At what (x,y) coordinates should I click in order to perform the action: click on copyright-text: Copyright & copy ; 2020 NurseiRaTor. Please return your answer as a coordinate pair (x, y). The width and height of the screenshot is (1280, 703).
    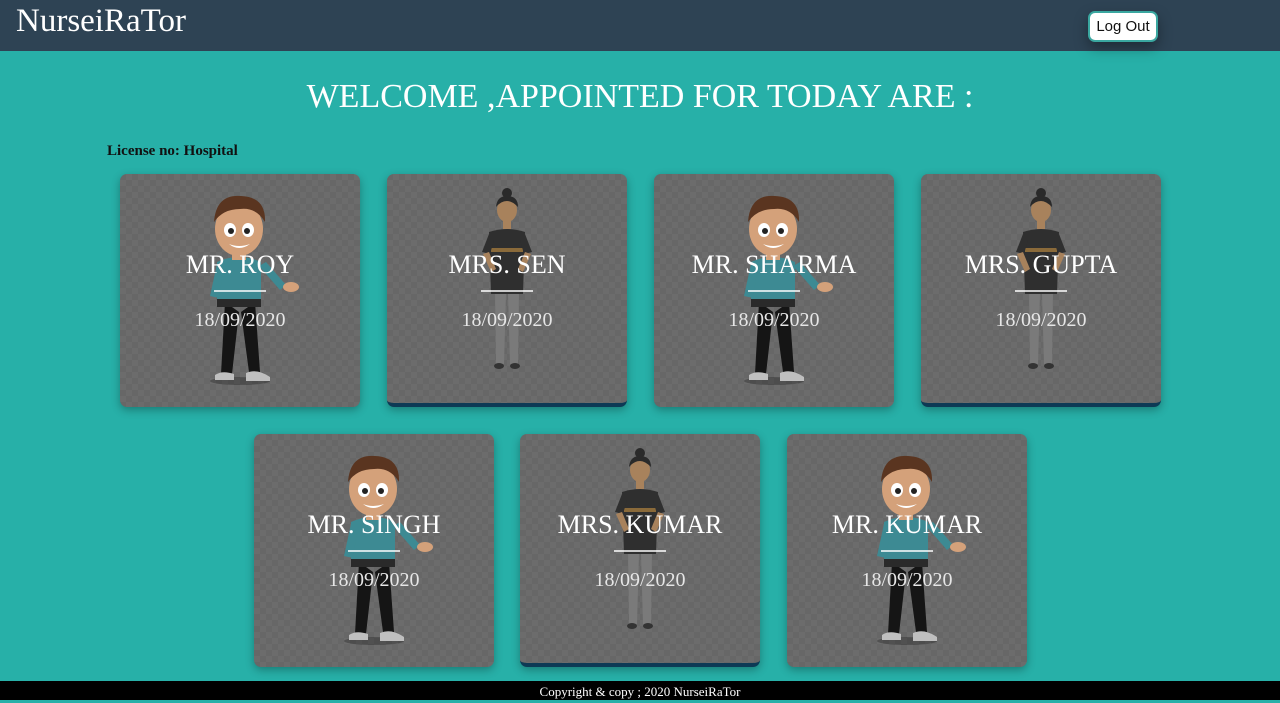
    Looking at the image, I should click on (640, 691).